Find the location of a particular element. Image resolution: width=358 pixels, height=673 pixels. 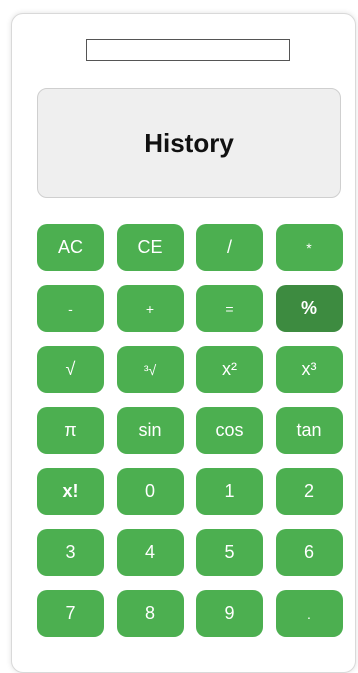

key-cube-root: ³√ is located at coordinates (150, 369).